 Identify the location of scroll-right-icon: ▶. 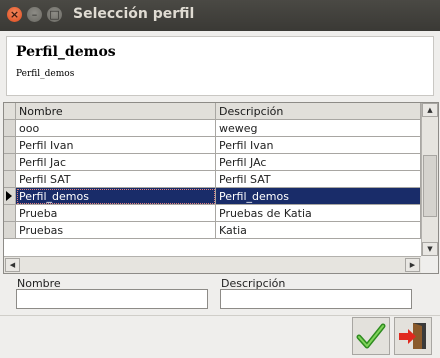
(412, 265).